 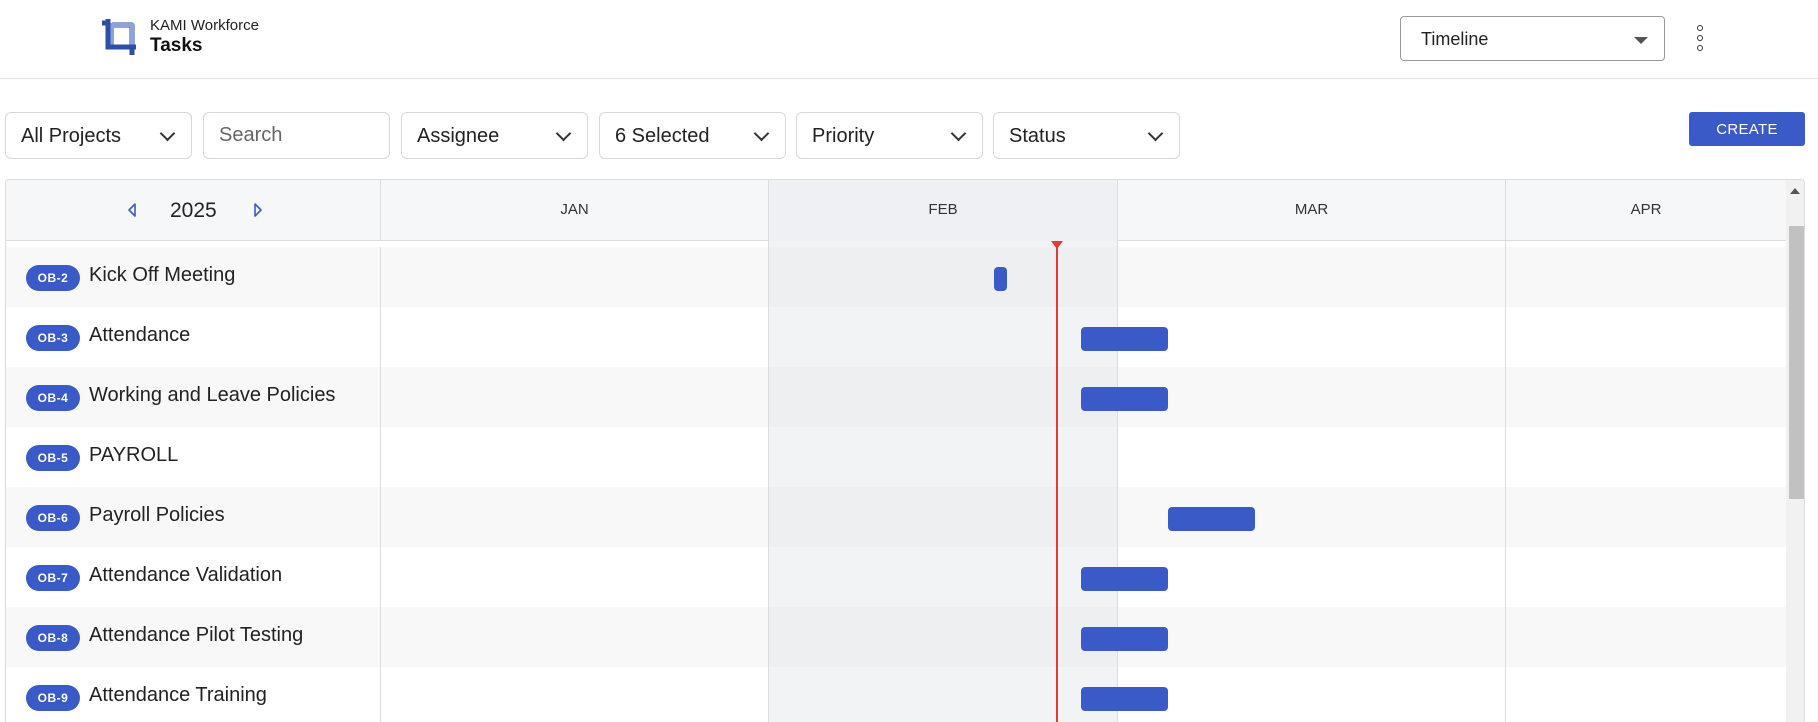 What do you see at coordinates (1455, 39) in the screenshot?
I see `view-select-value: Timeline` at bounding box center [1455, 39].